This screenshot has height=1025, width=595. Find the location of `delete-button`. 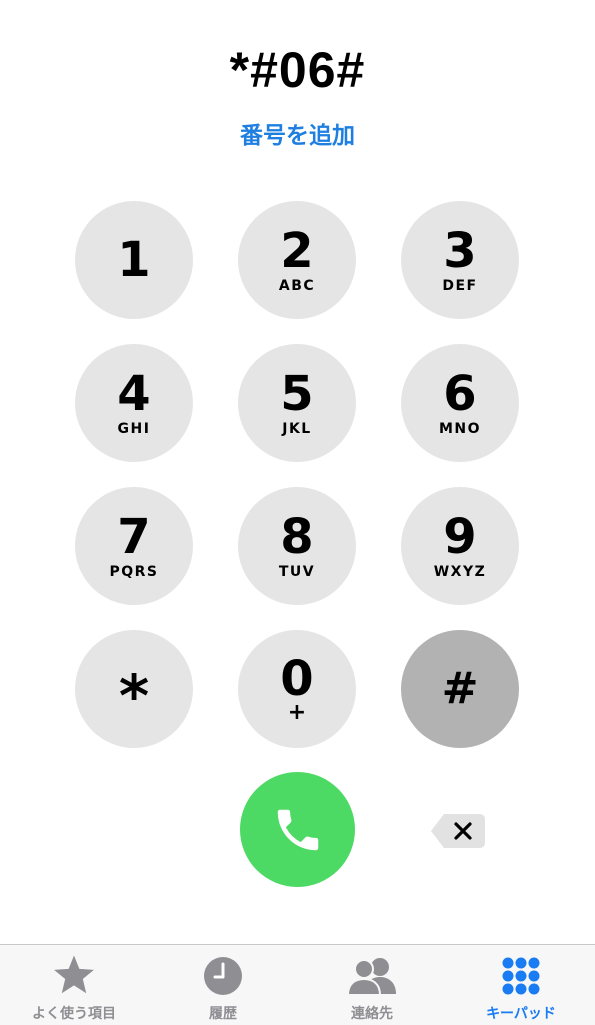

delete-button is located at coordinates (458, 831).